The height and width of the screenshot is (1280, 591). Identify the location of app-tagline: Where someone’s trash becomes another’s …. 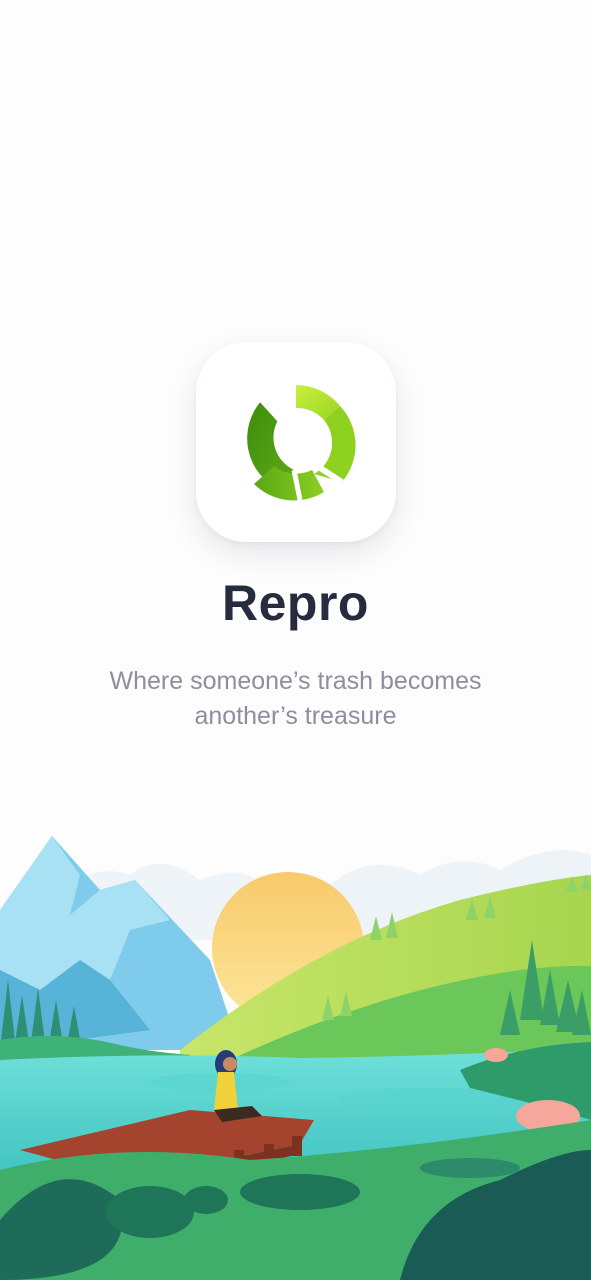
(295, 698).